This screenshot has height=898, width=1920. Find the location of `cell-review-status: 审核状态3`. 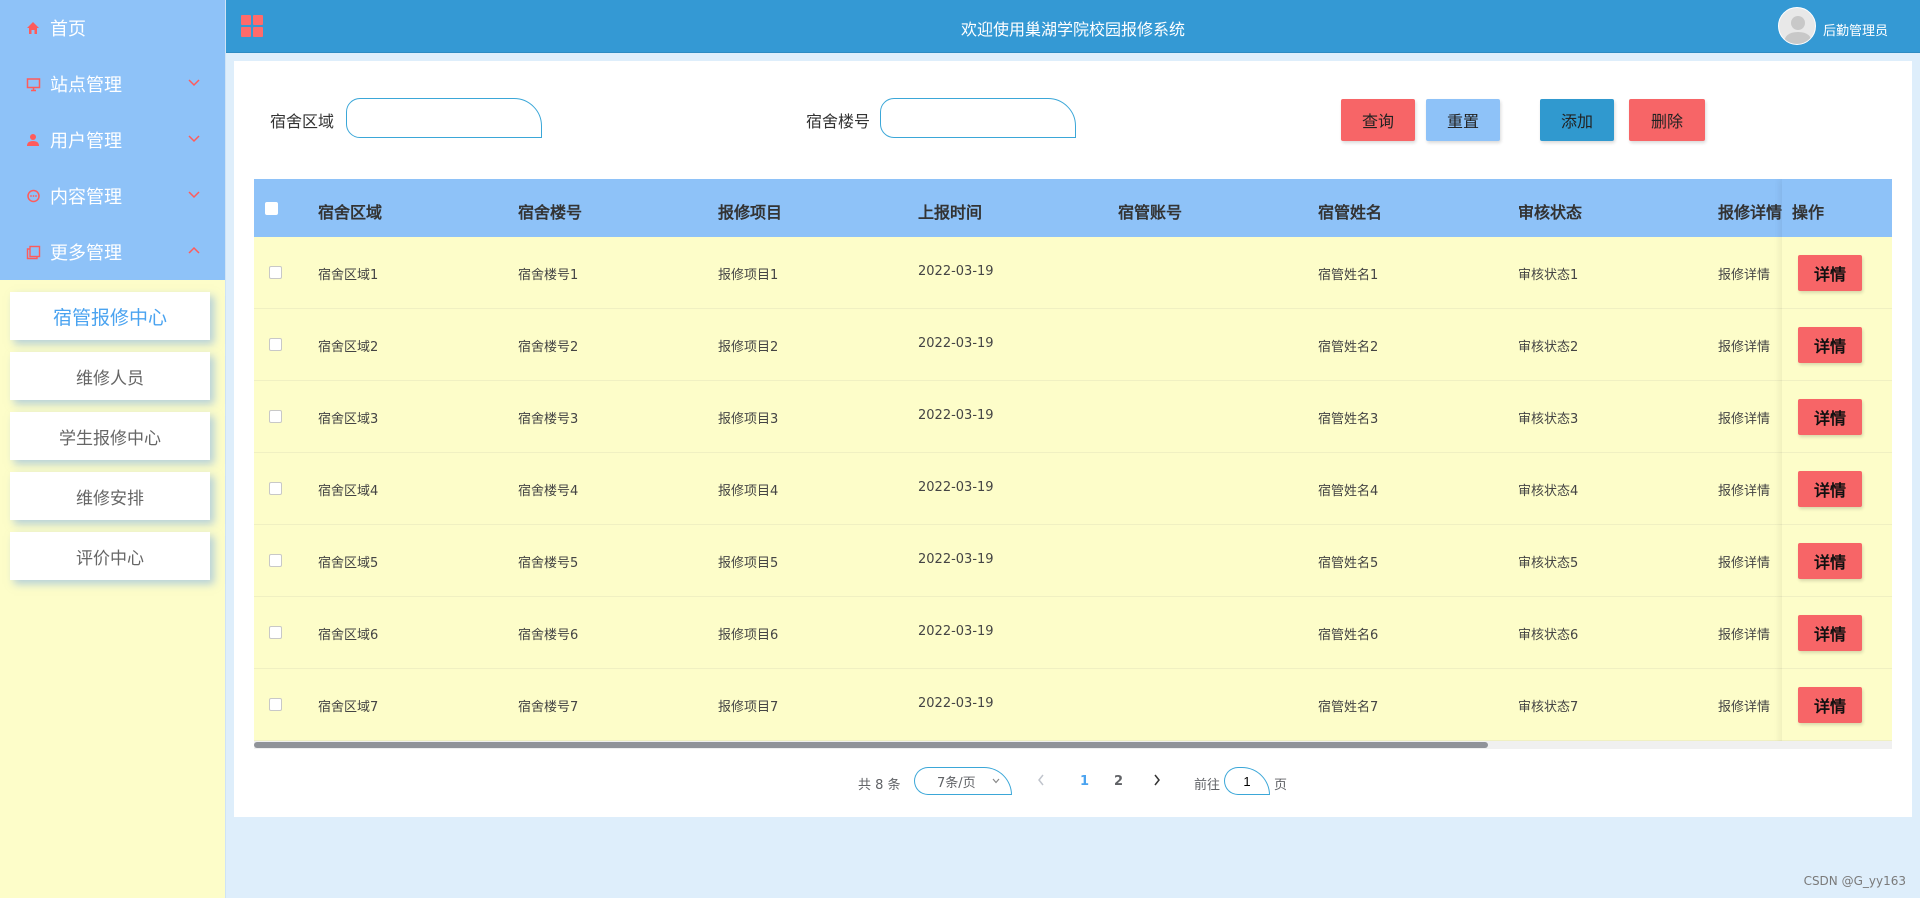

cell-review-status: 审核状态3 is located at coordinates (1548, 419).